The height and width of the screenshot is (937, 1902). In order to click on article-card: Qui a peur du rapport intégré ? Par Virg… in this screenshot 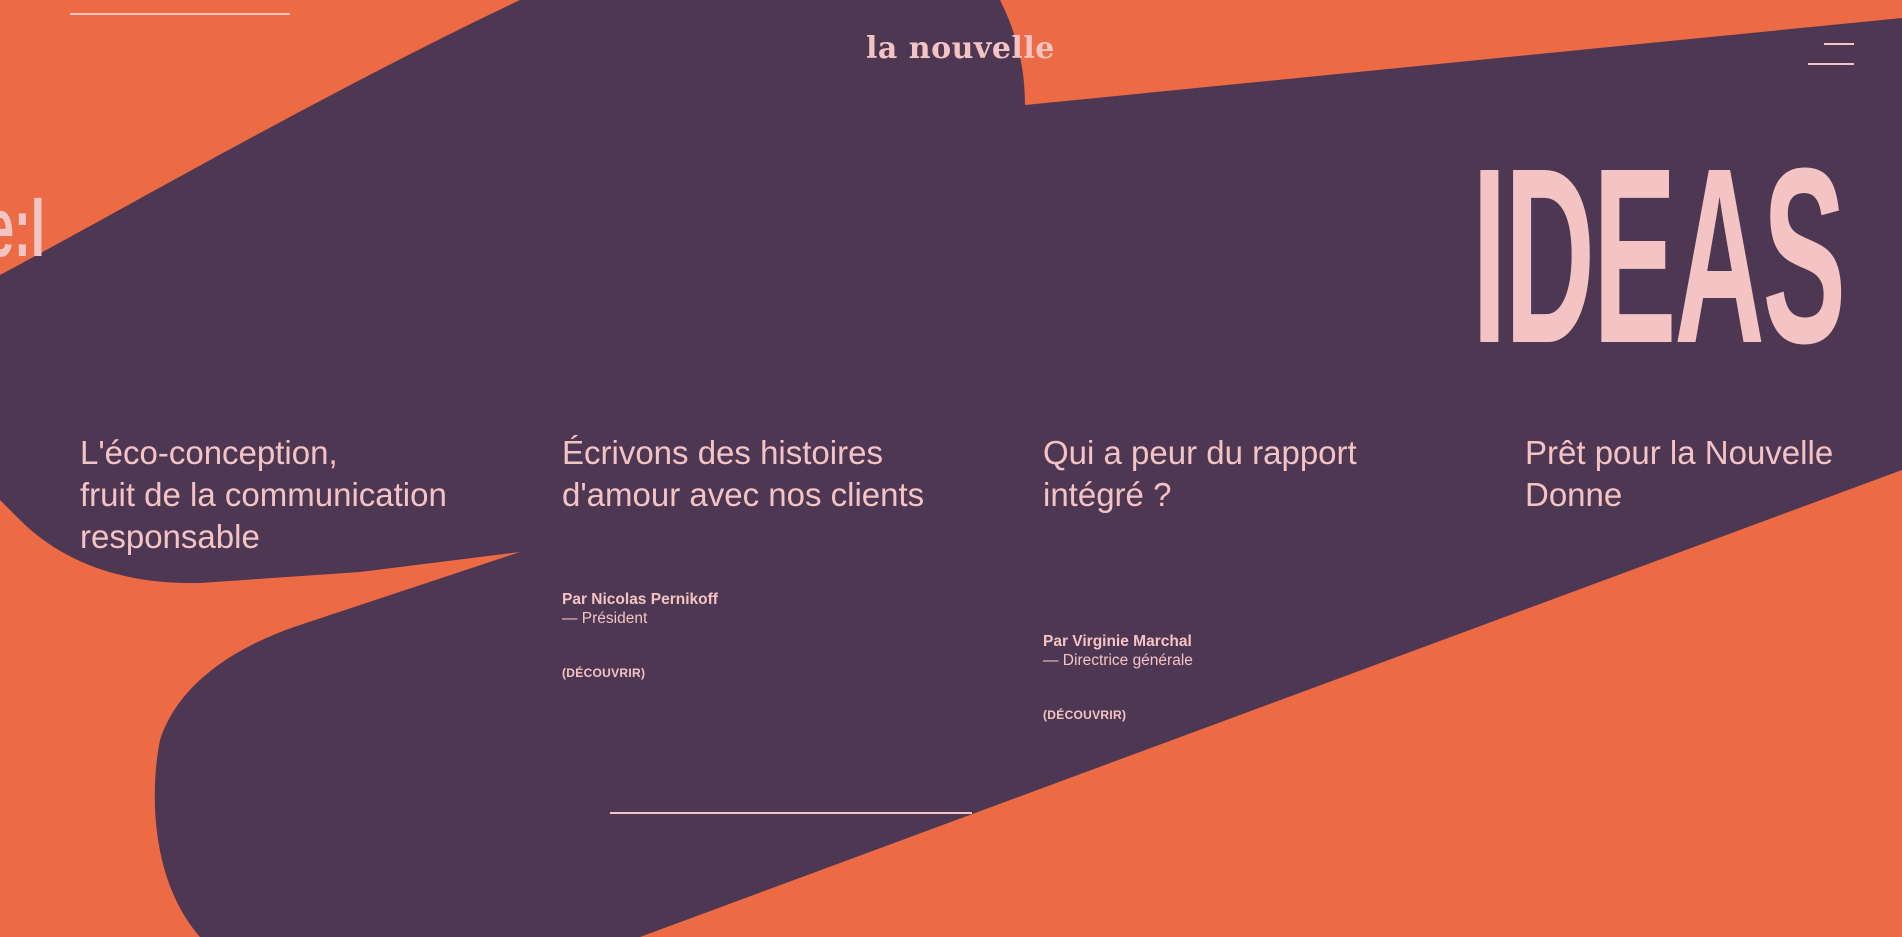, I will do `click(1263, 577)`.